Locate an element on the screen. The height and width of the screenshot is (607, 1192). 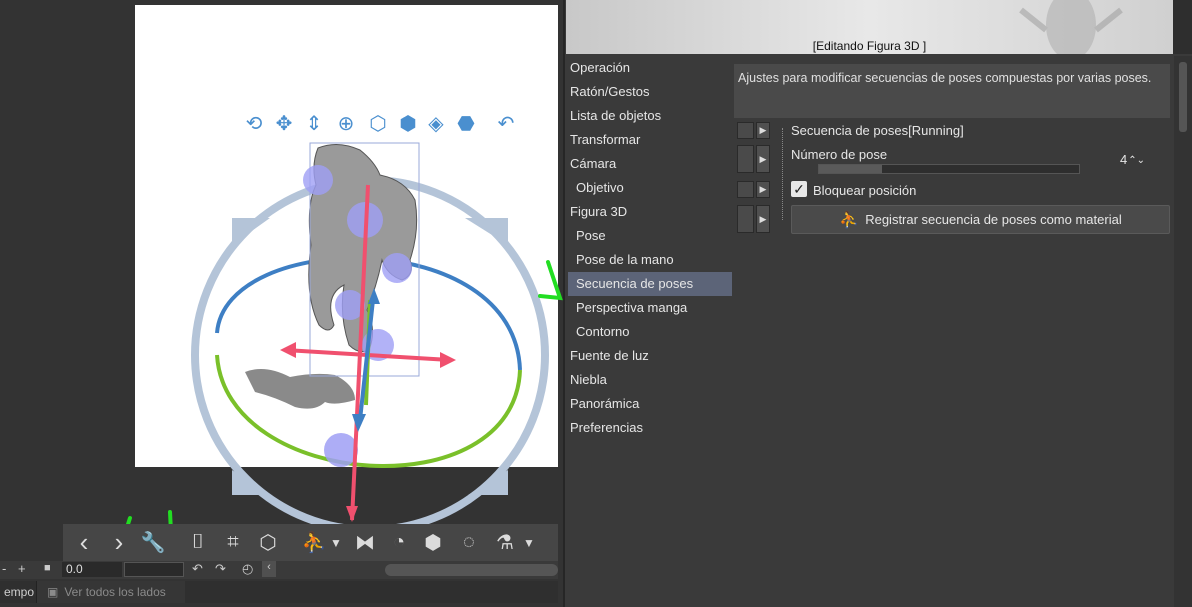
row-controls-sequence: ▶ is located at coordinates (753, 130).